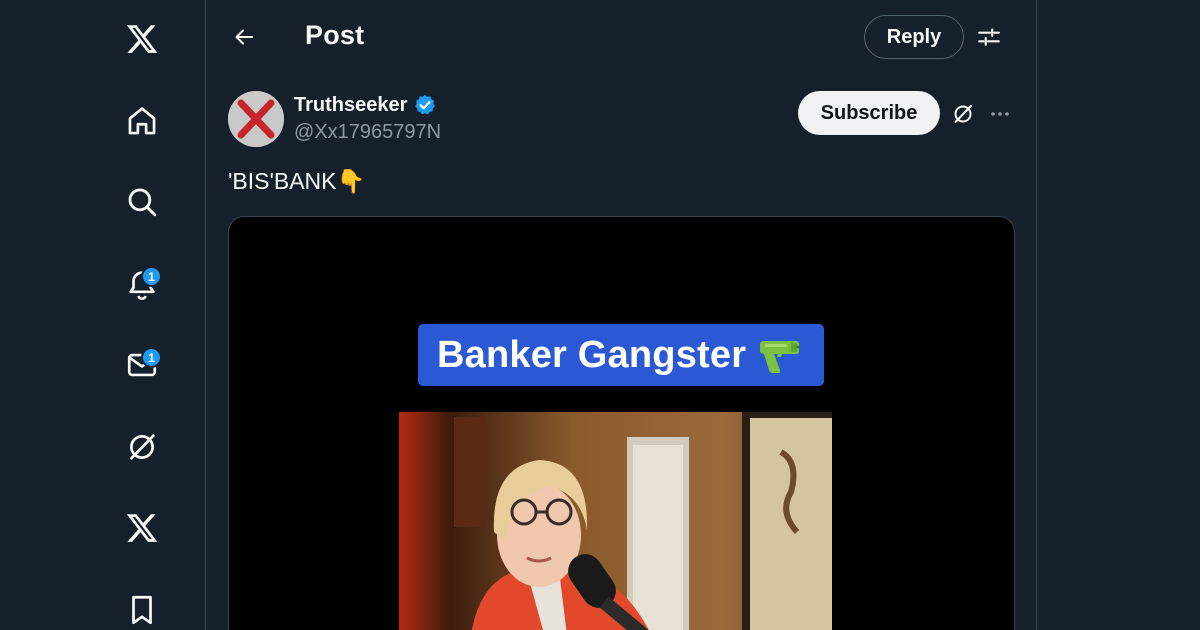  Describe the element at coordinates (350, 105) in the screenshot. I see `author-display-name: Truthseeker` at that location.